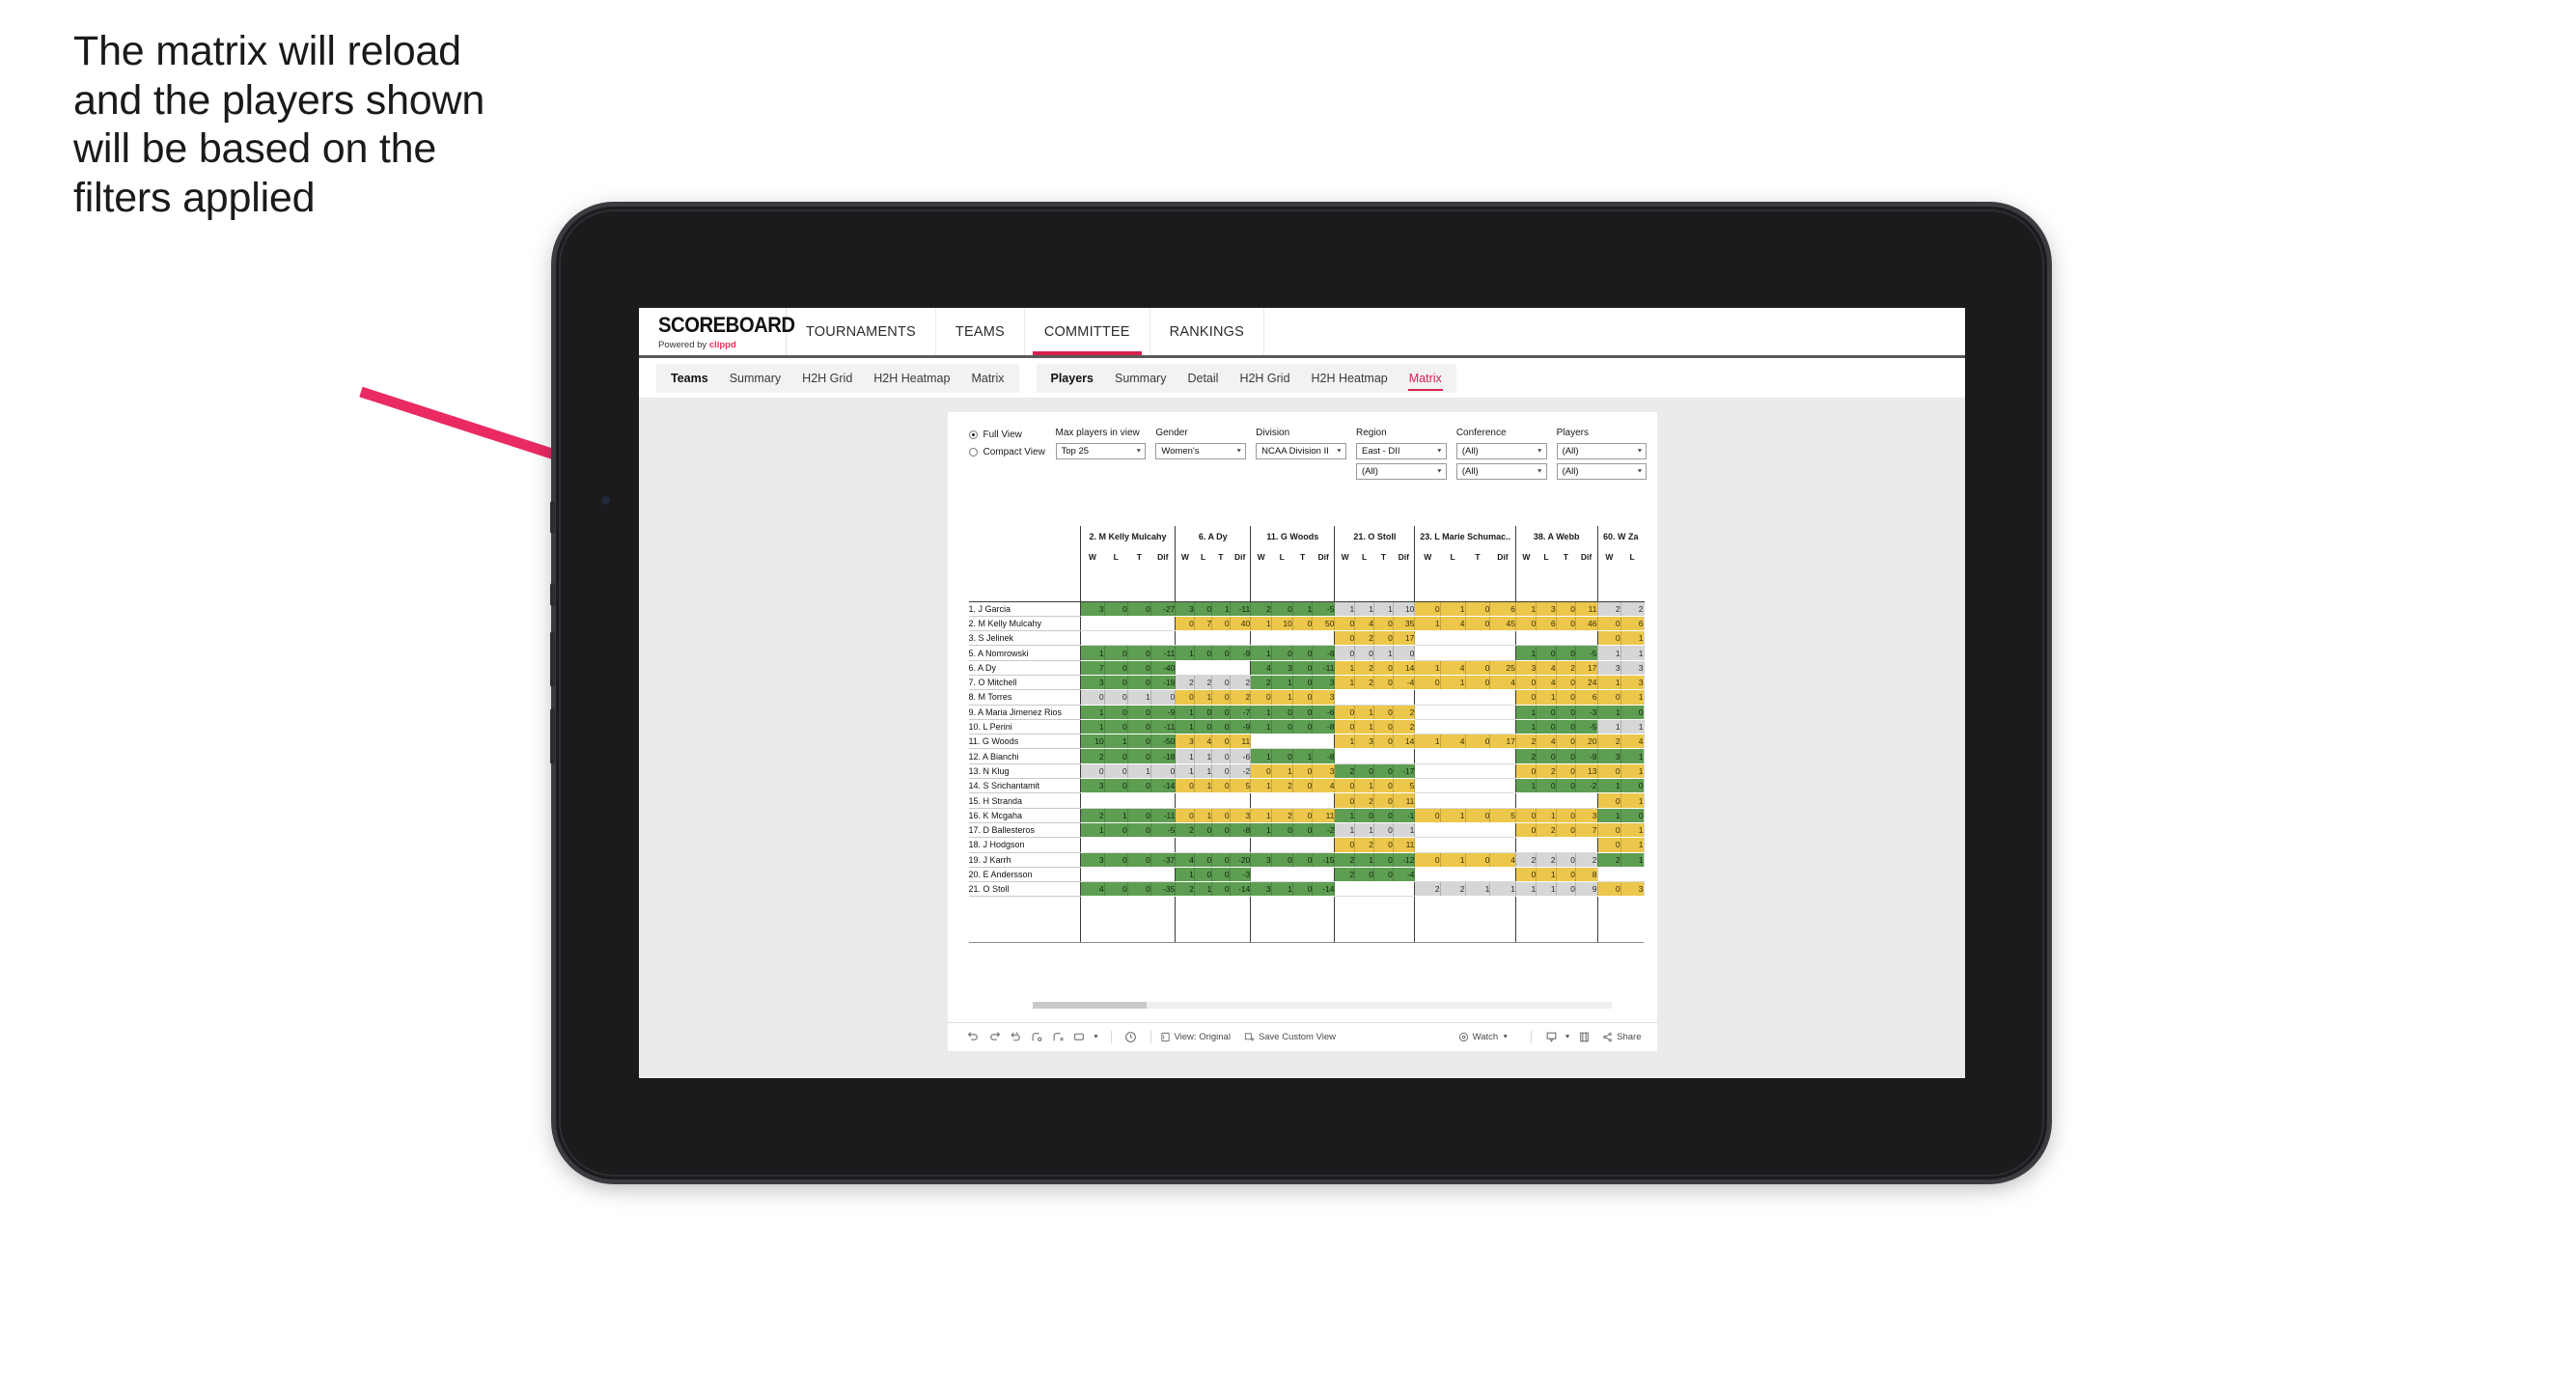 The height and width of the screenshot is (1386, 2576). Describe the element at coordinates (1324, 816) in the screenshot. I see `matrix-cell: 11` at that location.